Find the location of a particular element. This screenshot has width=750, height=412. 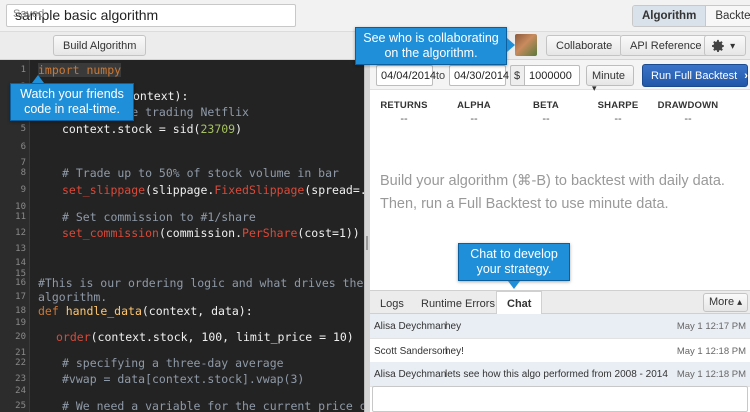

line-number: 12 is located at coordinates (20, 233).